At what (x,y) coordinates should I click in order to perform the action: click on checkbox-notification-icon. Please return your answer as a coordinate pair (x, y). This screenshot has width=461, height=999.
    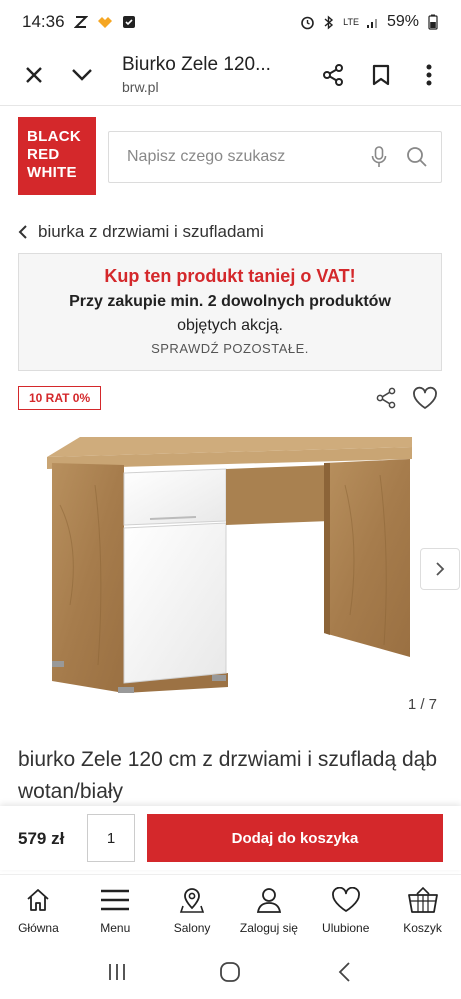
    Looking at the image, I should click on (129, 22).